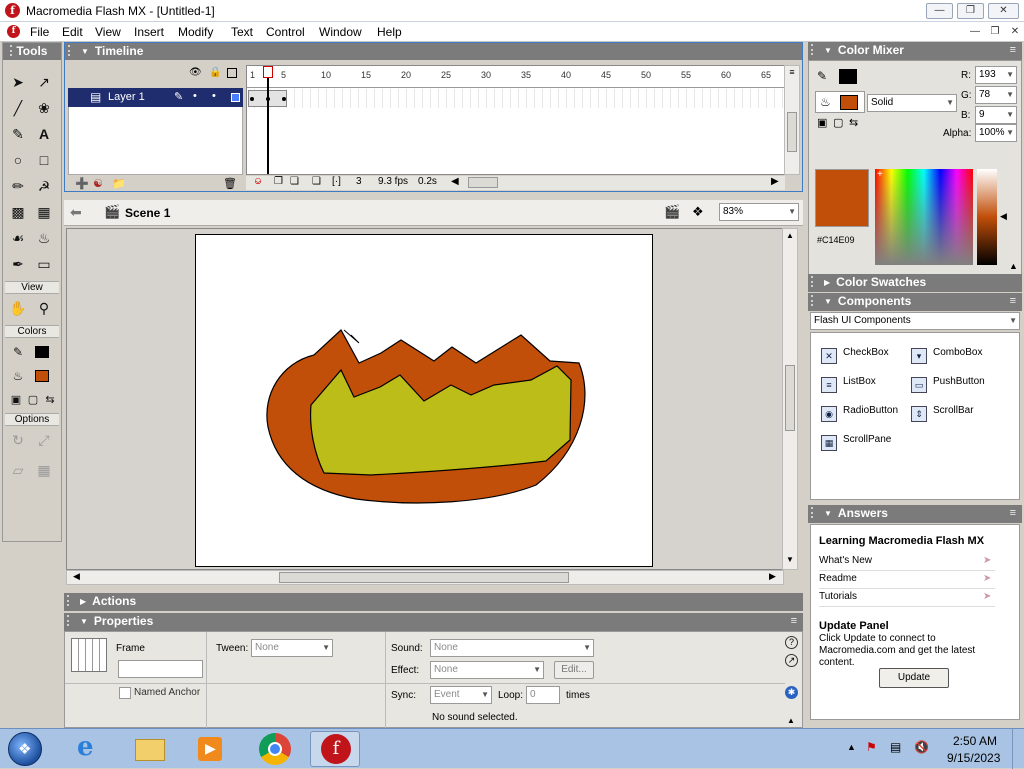  What do you see at coordinates (18, 108) in the screenshot?
I see `line-tool-icon: ╱` at bounding box center [18, 108].